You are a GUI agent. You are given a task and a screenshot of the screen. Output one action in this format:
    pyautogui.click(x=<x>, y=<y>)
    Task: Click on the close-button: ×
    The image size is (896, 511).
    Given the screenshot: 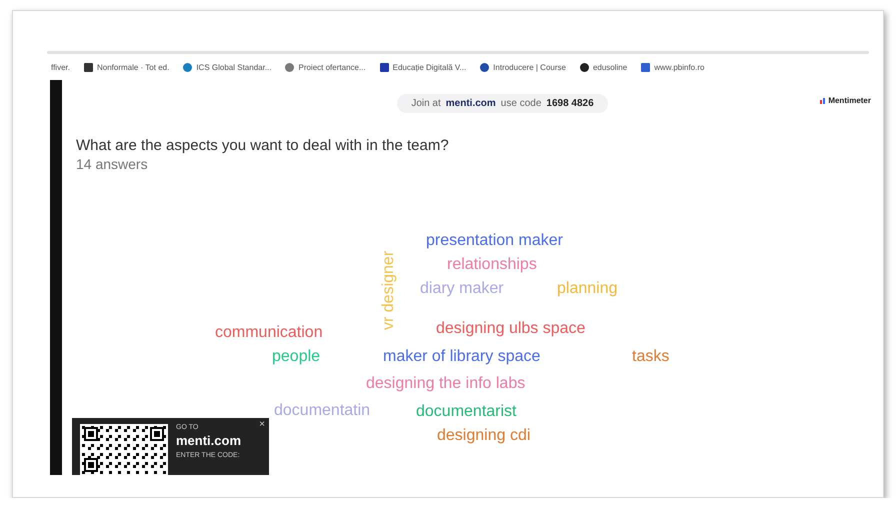 What is the action you would take?
    pyautogui.click(x=262, y=424)
    